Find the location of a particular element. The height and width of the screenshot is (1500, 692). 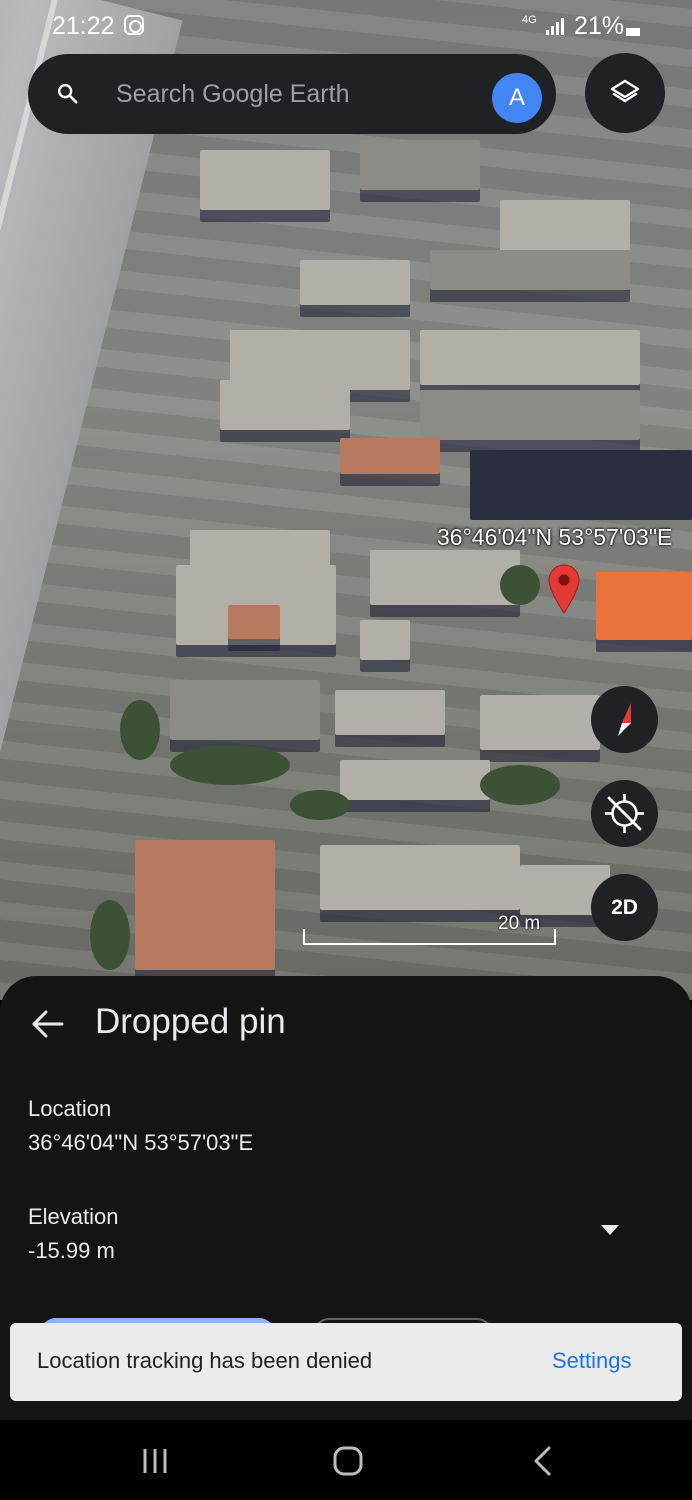

layers-icon is located at coordinates (625, 91).